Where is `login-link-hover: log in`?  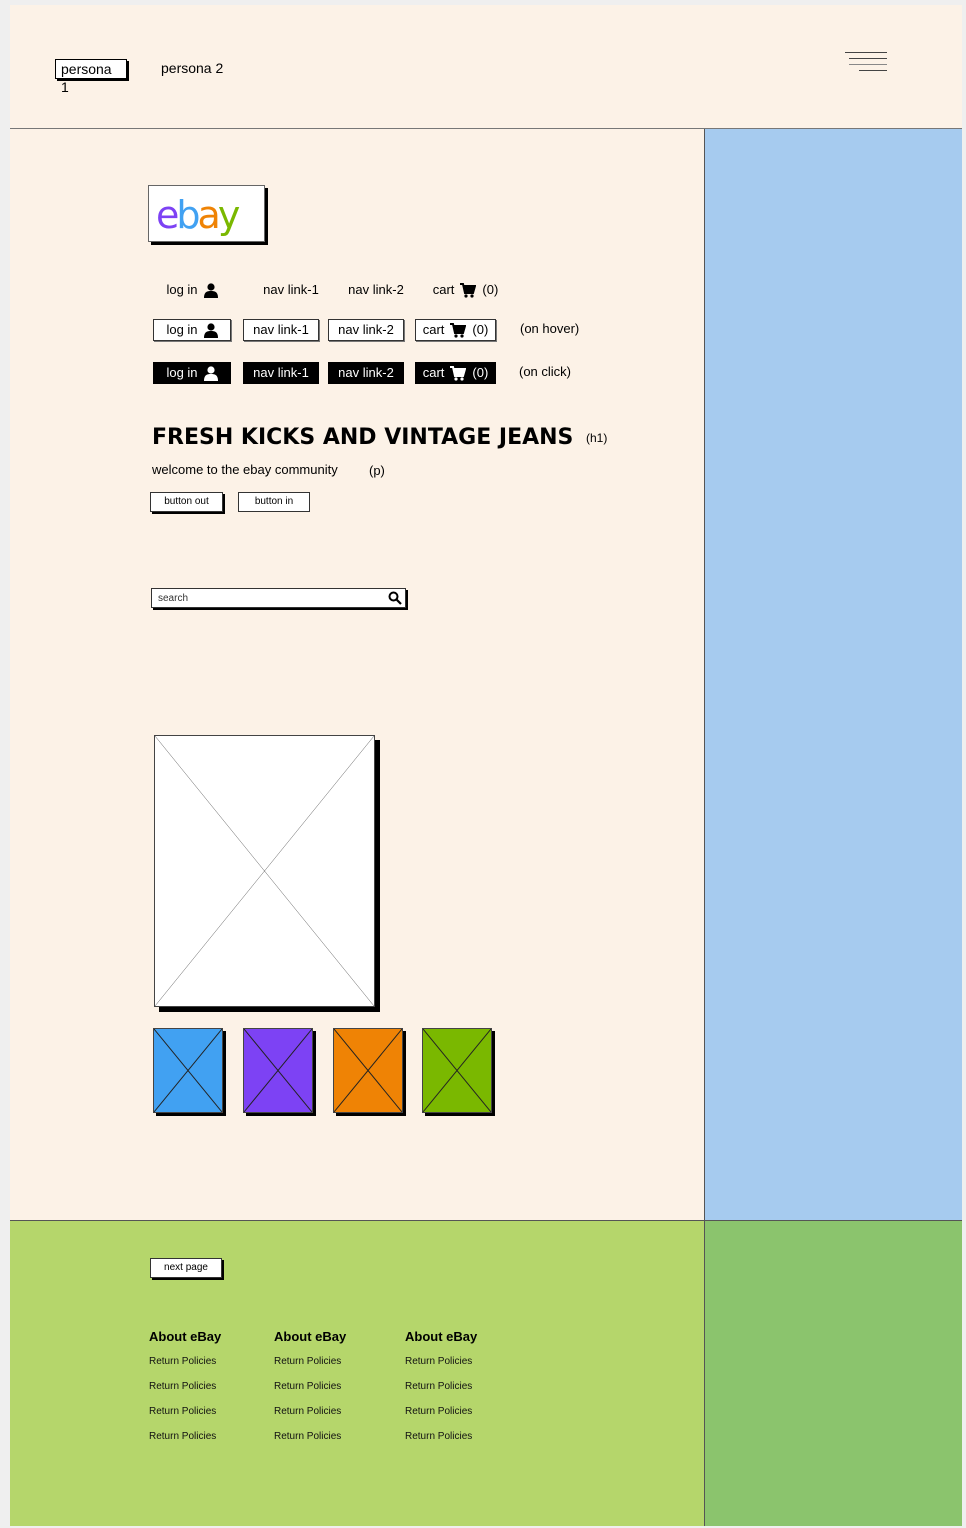
login-link-hover: log in is located at coordinates (192, 330).